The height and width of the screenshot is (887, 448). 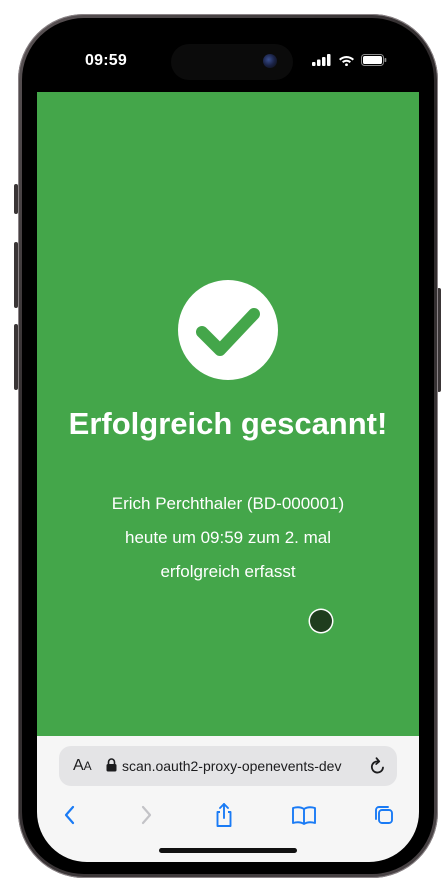 What do you see at coordinates (228, 850) in the screenshot?
I see `home-indicator` at bounding box center [228, 850].